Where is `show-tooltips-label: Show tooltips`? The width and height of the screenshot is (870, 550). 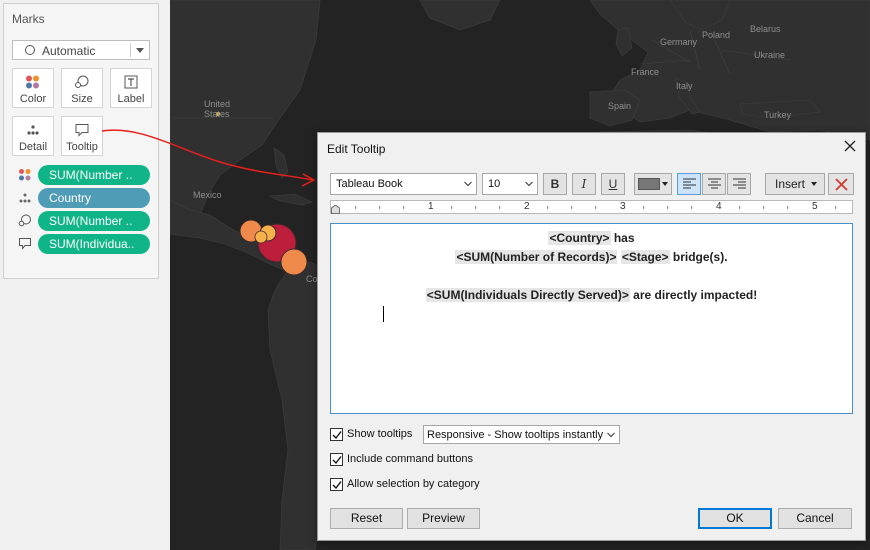 show-tooltips-label: Show tooltips is located at coordinates (380, 434).